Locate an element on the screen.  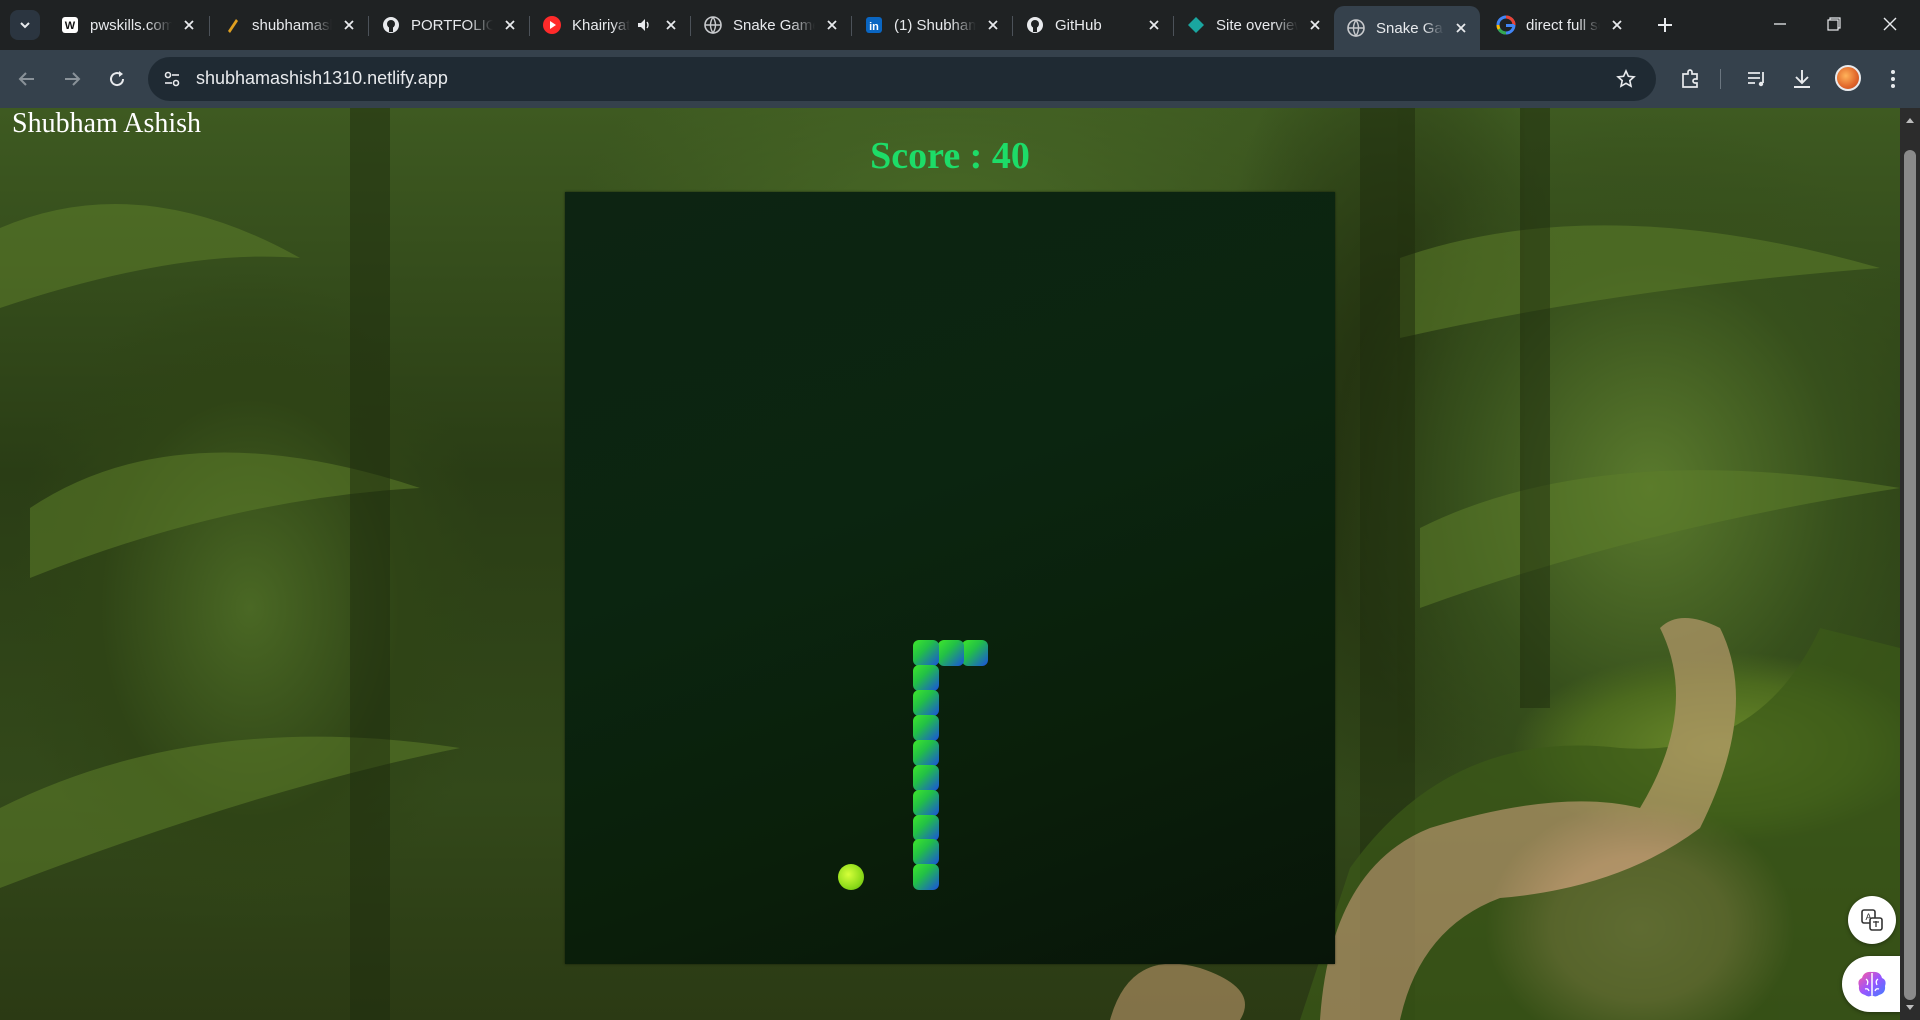
more-vertical-icon is located at coordinates (1893, 79).